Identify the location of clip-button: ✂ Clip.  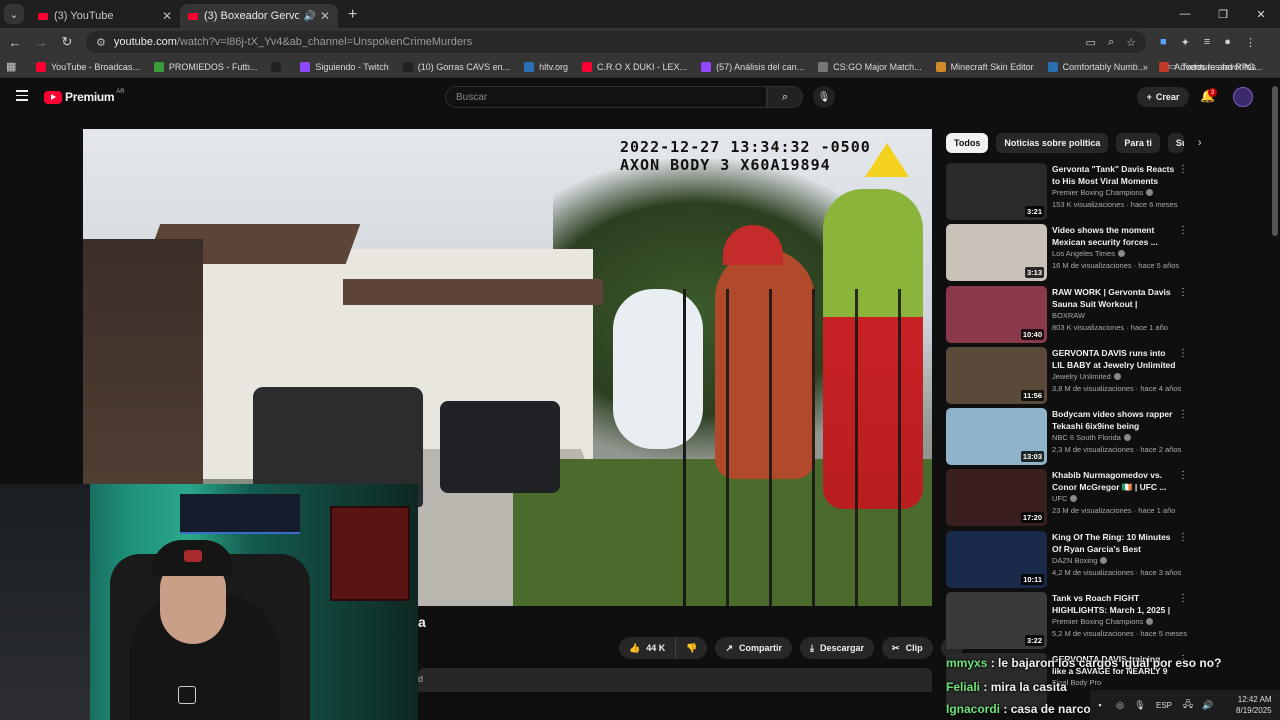
(907, 648).